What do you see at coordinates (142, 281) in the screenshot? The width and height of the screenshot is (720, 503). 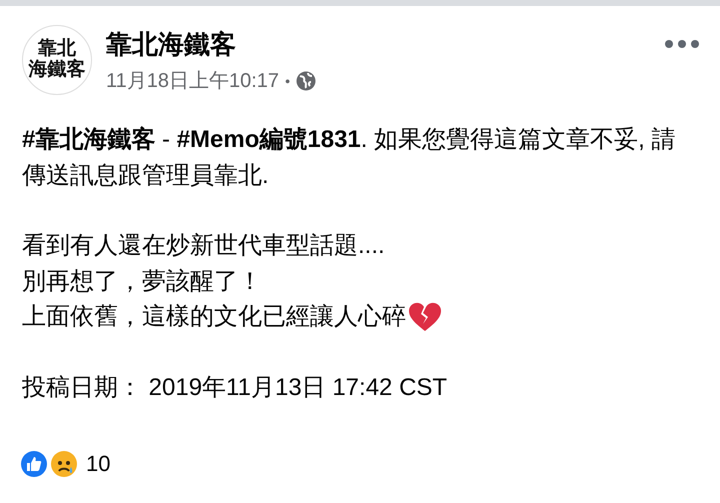 I see `post-text: 別再想了，夢該醒了！` at bounding box center [142, 281].